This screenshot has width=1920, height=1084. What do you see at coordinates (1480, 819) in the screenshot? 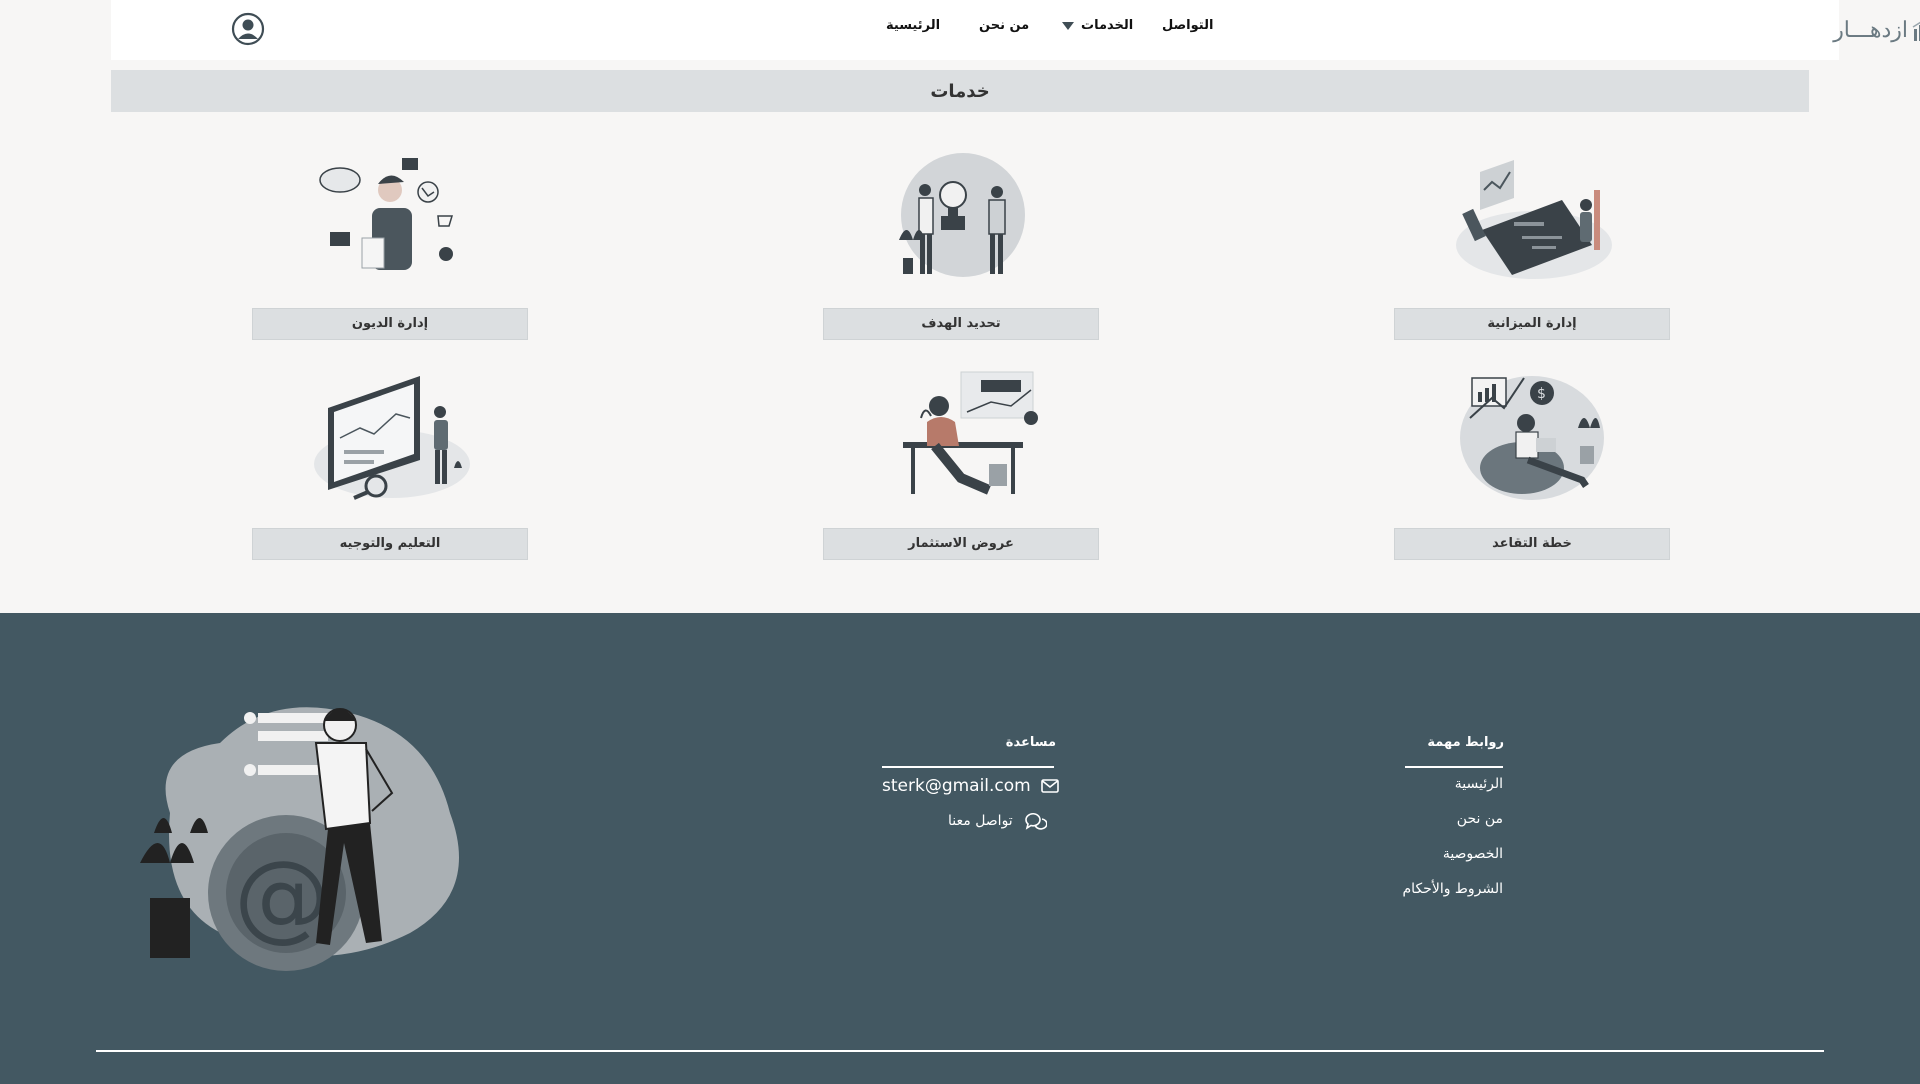
I see `footer-link-about: من نحن` at bounding box center [1480, 819].